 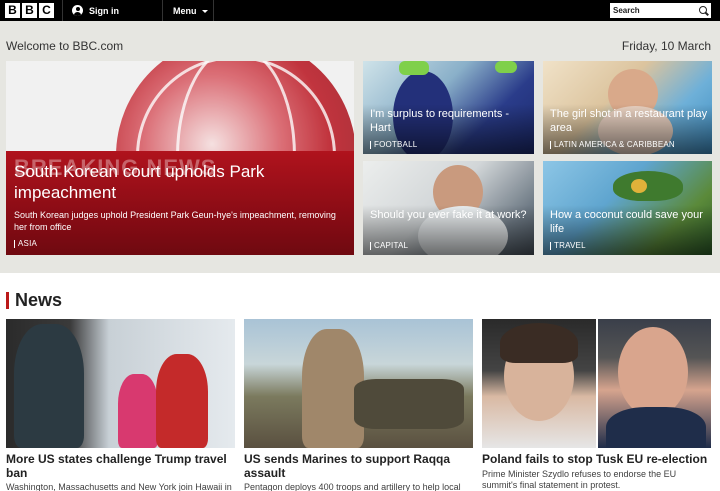 What do you see at coordinates (703, 10) in the screenshot?
I see `search-icon` at bounding box center [703, 10].